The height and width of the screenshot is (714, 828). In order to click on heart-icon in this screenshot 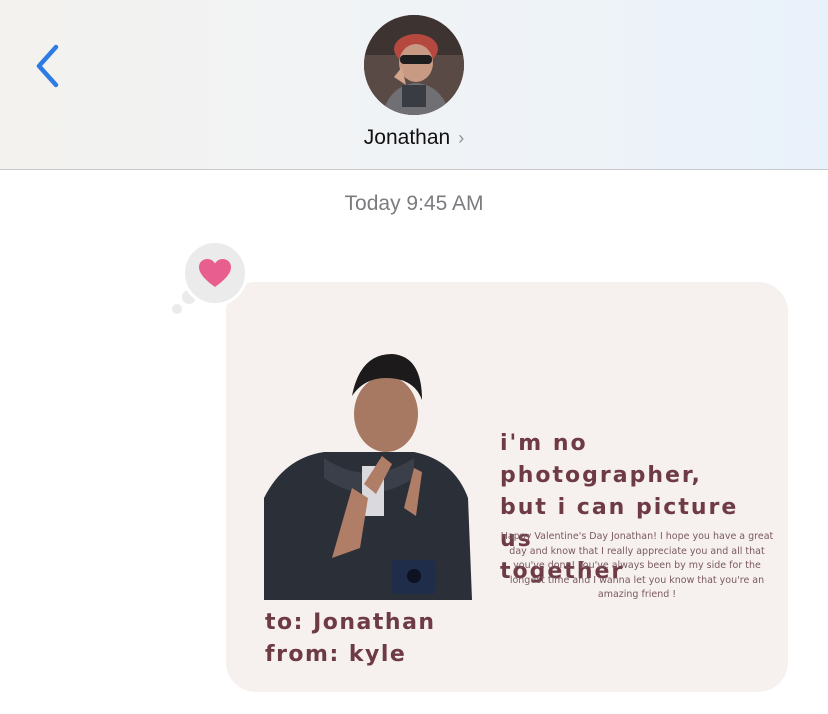, I will do `click(215, 273)`.